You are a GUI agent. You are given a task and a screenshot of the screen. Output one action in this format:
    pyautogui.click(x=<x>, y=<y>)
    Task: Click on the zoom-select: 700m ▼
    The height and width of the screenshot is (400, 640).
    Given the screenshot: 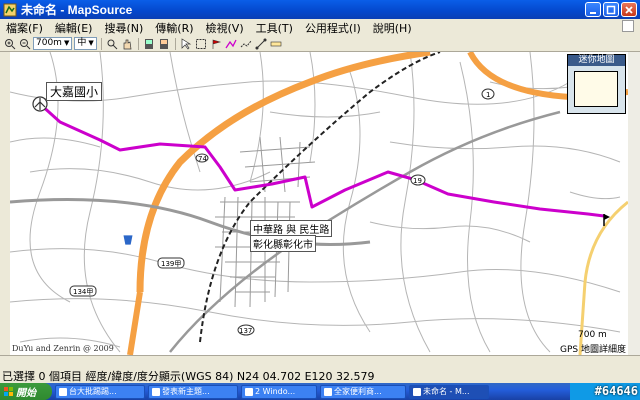 What is the action you would take?
    pyautogui.click(x=53, y=43)
    